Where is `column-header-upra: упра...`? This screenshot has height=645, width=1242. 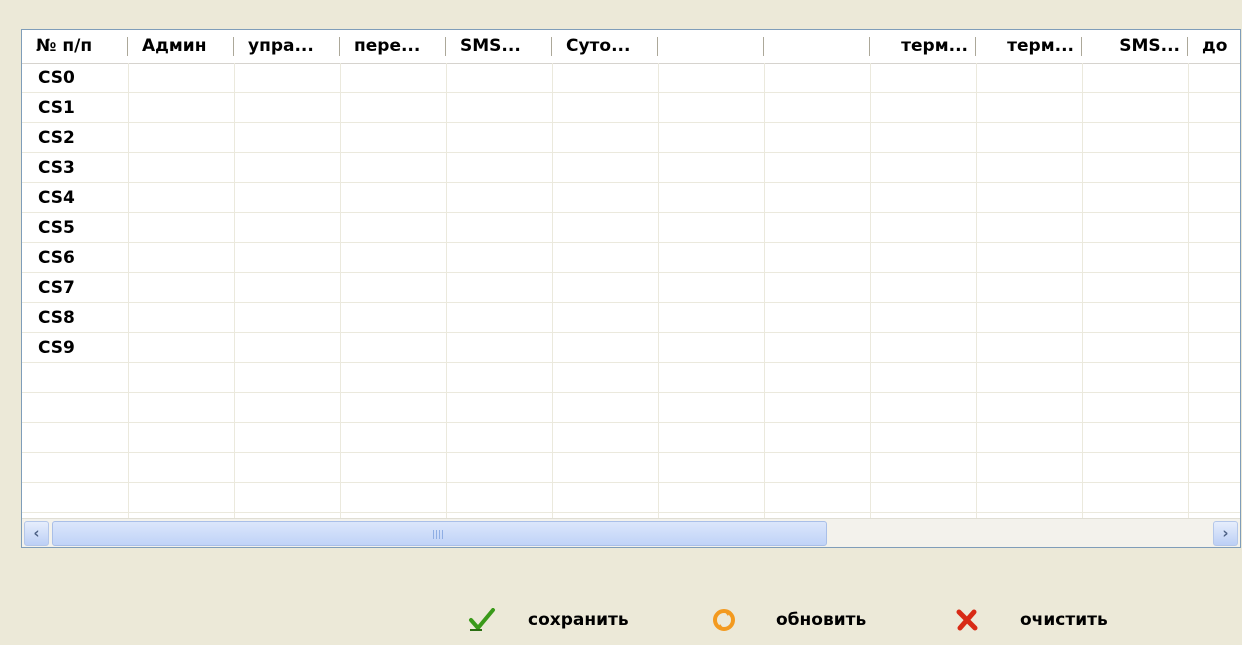 column-header-upra: упра... is located at coordinates (287, 46).